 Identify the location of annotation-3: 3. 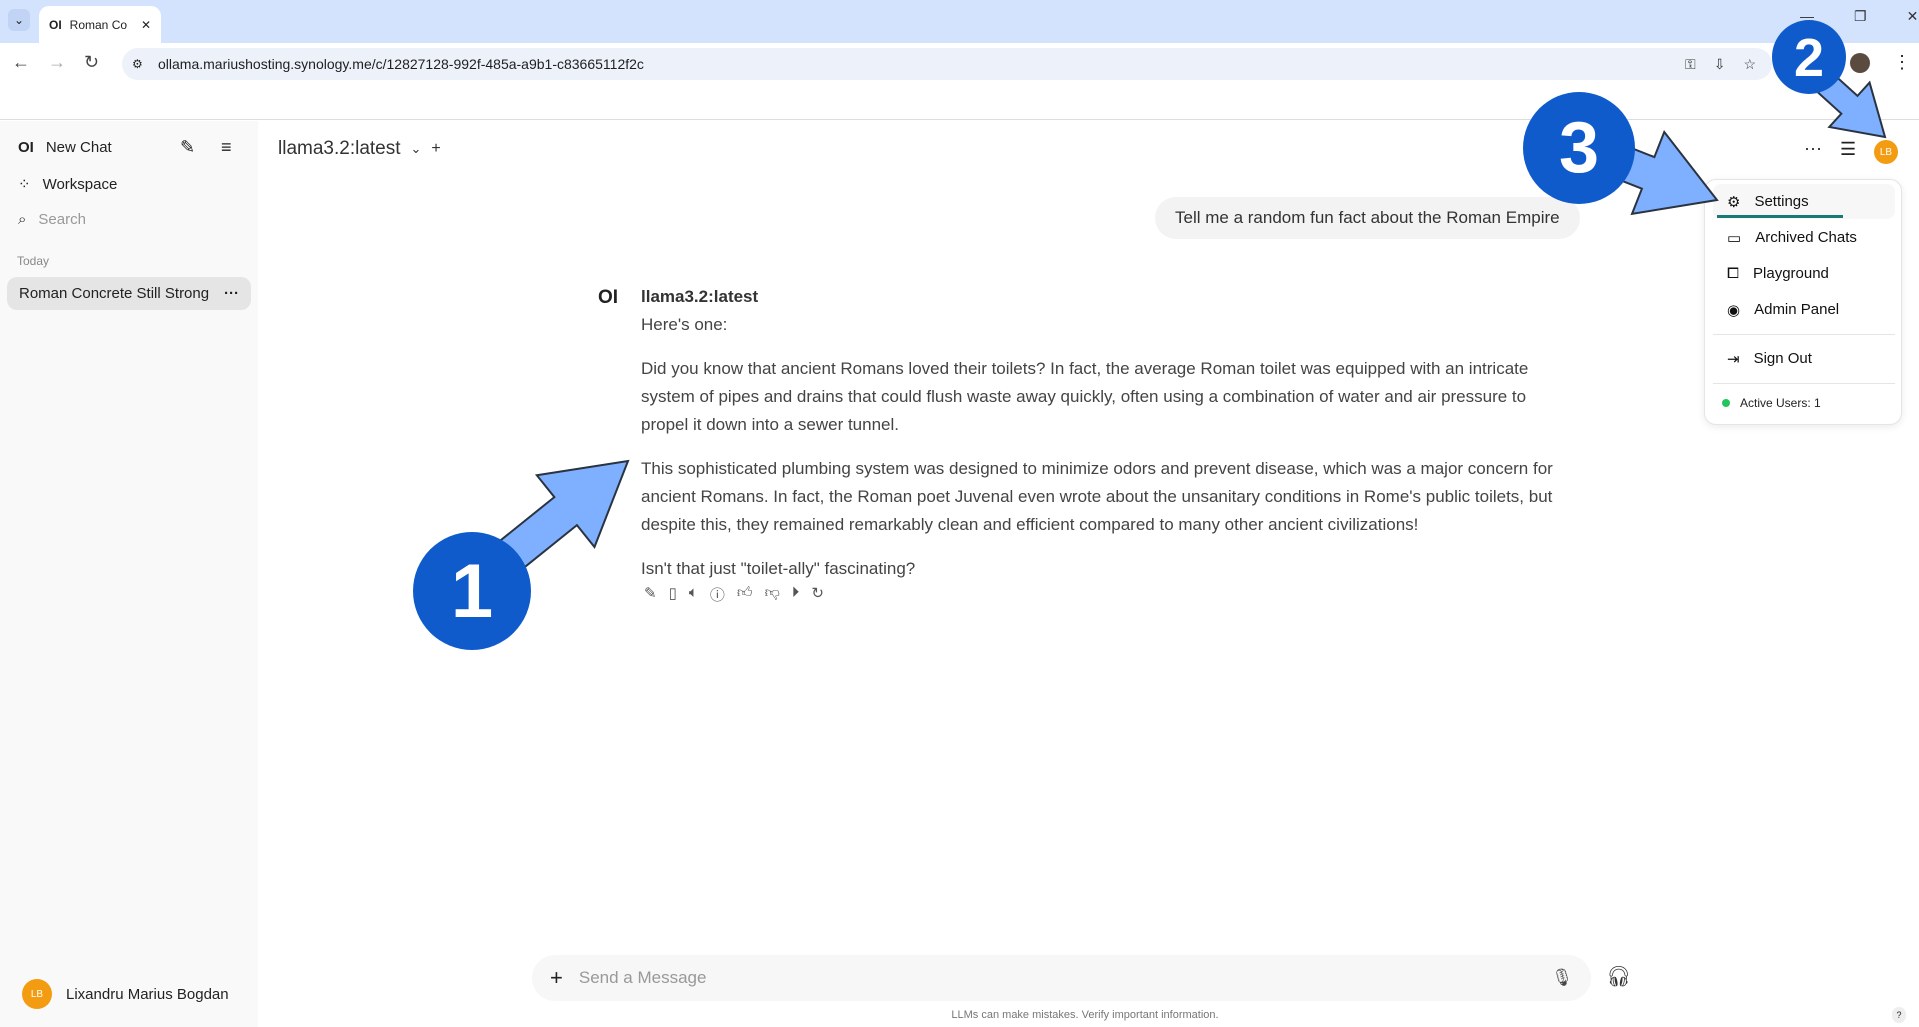
(1579, 148).